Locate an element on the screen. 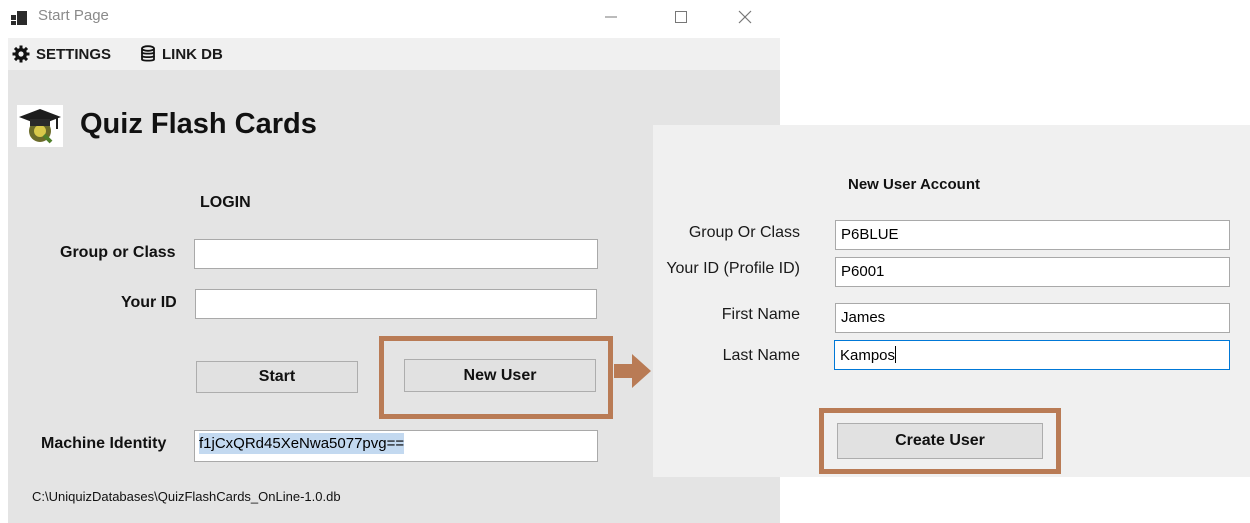  new-user-button: New User is located at coordinates (500, 375).